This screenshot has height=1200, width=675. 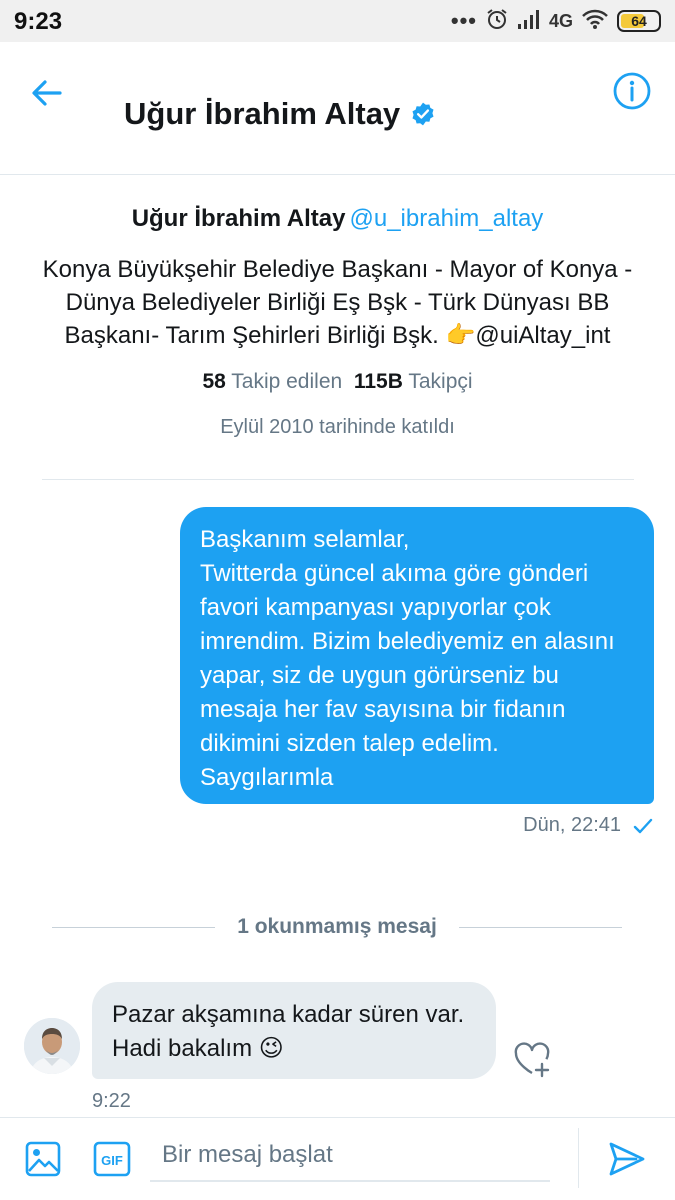 I want to click on gif-icon: GIF, so click(x=112, y=1159).